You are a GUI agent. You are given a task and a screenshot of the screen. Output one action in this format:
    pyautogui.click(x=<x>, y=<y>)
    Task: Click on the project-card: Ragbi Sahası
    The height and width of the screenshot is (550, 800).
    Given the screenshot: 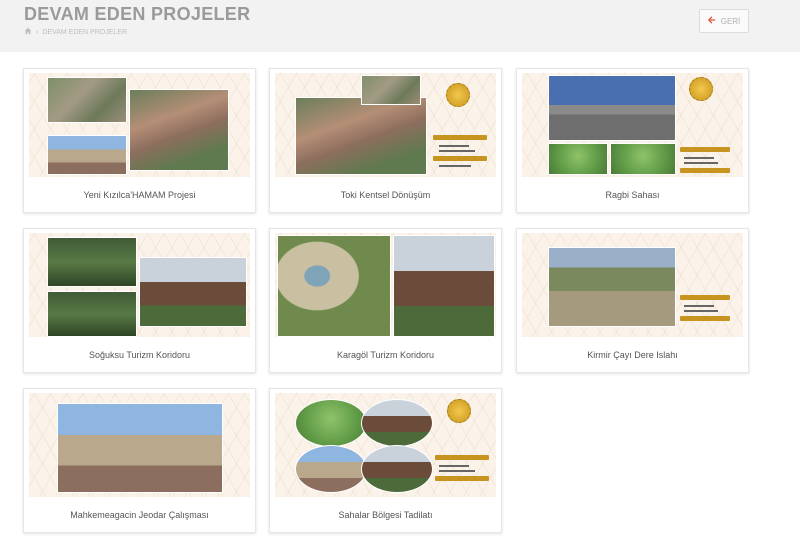 What is the action you would take?
    pyautogui.click(x=632, y=140)
    